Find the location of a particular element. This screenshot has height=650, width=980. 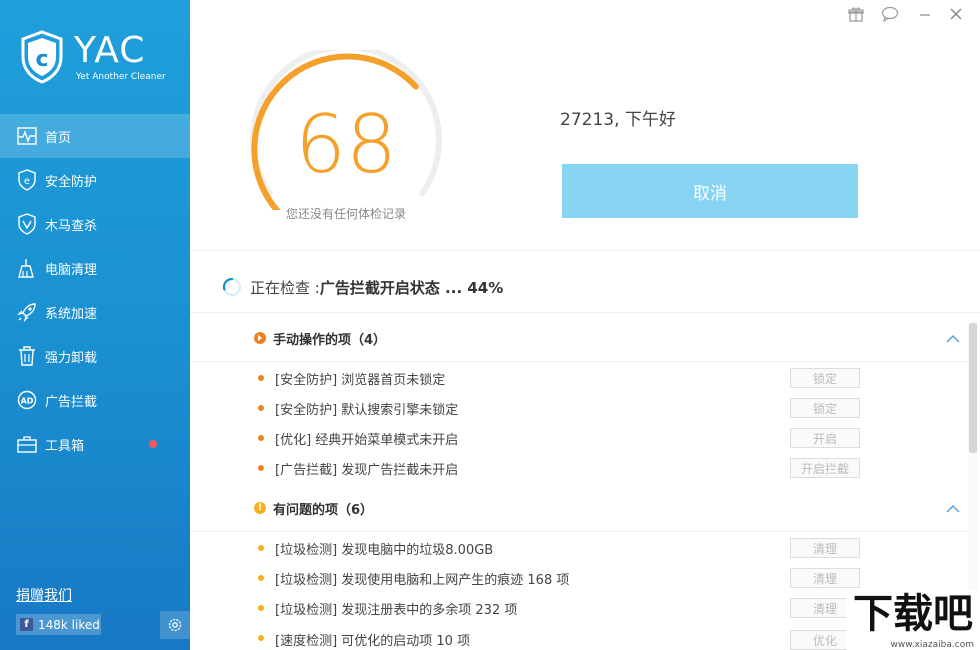

chat-bubble-icon is located at coordinates (890, 14).